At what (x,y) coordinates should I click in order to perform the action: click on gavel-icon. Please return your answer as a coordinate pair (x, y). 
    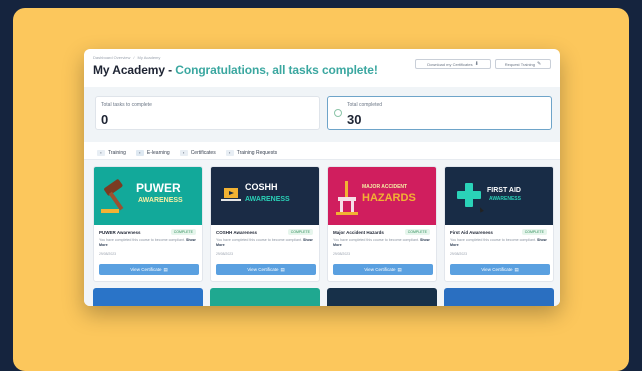
    Looking at the image, I should click on (112, 196).